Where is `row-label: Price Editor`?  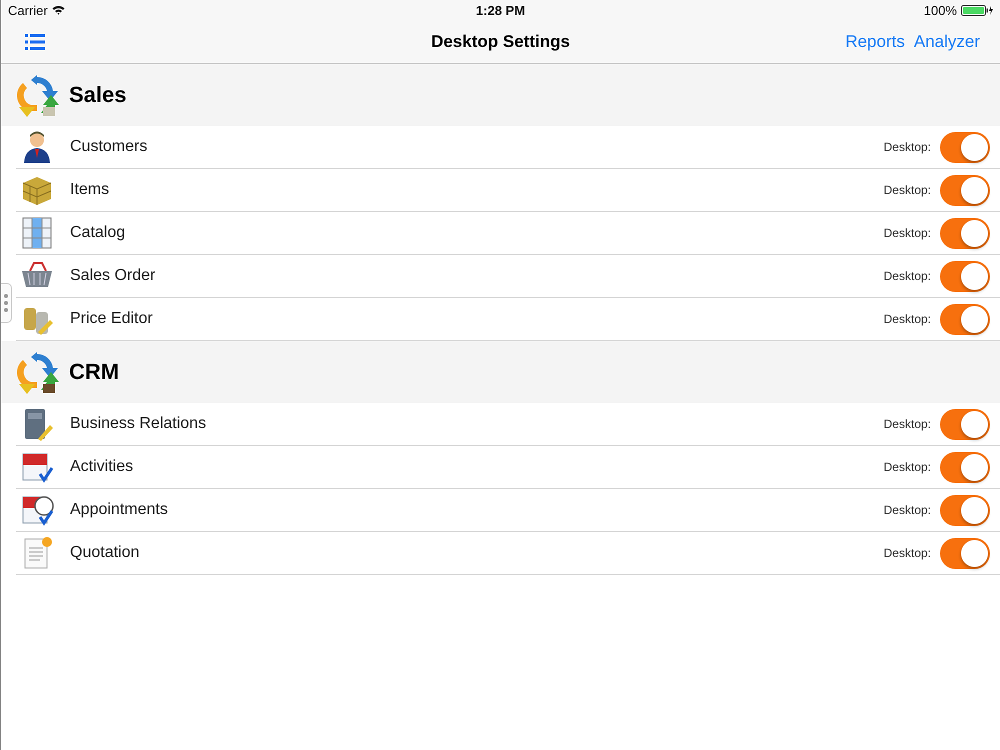 row-label: Price Editor is located at coordinates (111, 319).